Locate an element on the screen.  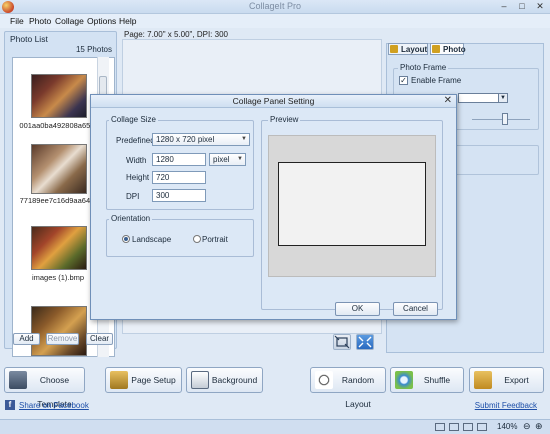
unit-value: pixel is located at coordinates (221, 159).